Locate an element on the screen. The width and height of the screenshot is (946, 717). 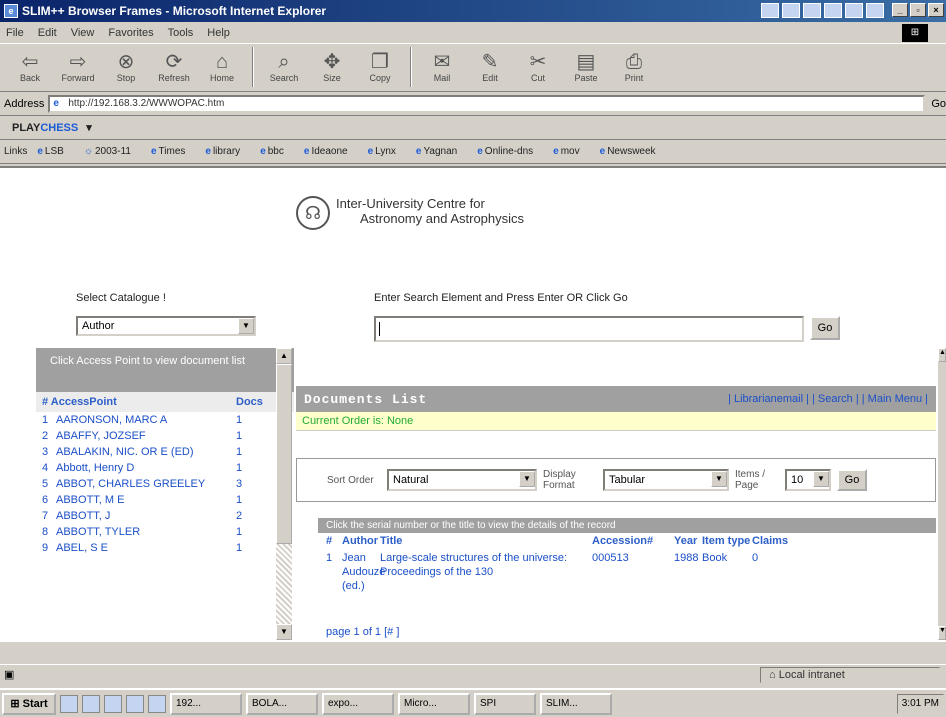
link-item: e LSB is located at coordinates (55, 151).